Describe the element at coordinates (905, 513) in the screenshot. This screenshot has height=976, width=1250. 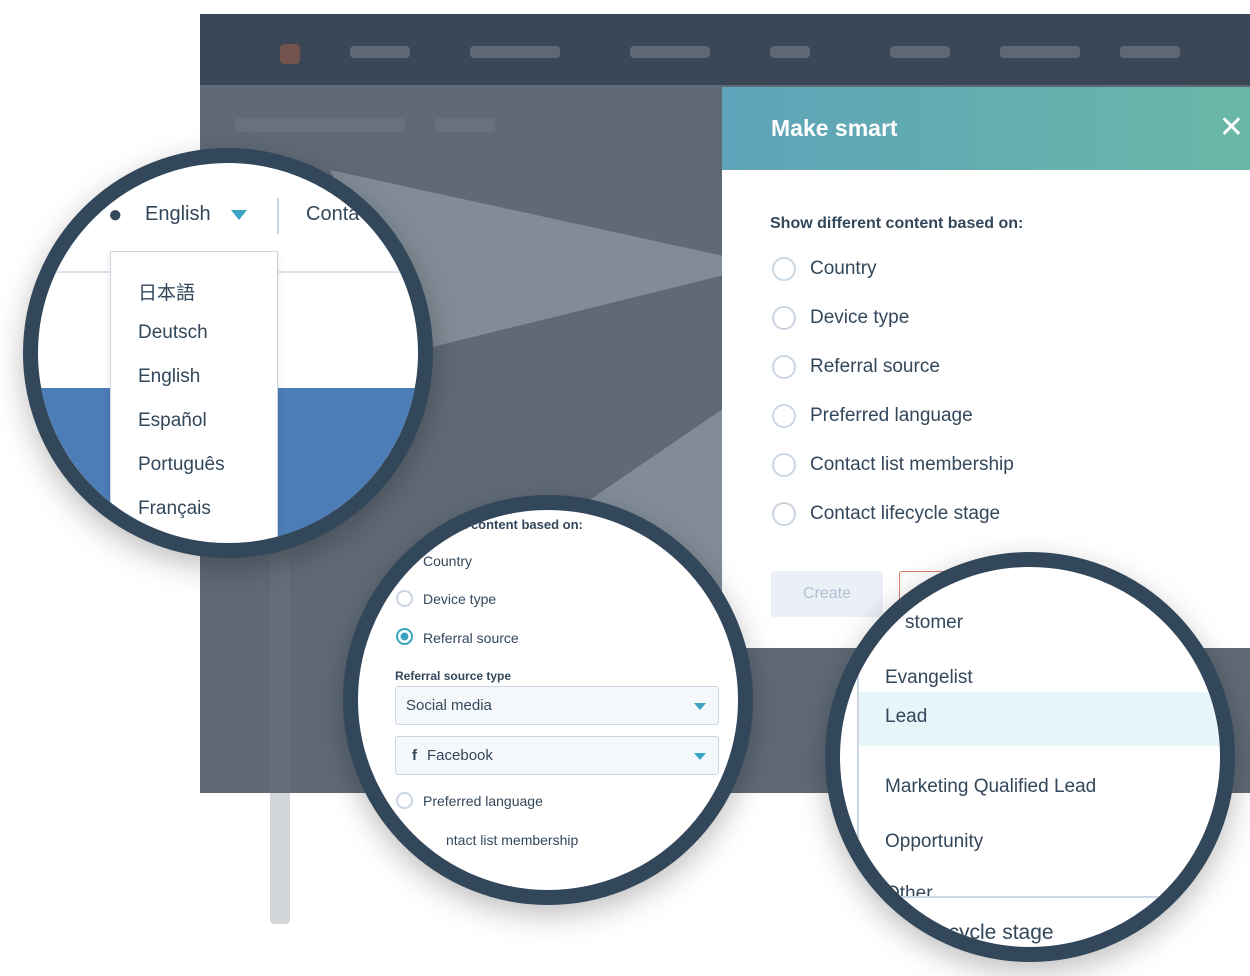
I see `option-label: Contact lifecycle stage` at that location.